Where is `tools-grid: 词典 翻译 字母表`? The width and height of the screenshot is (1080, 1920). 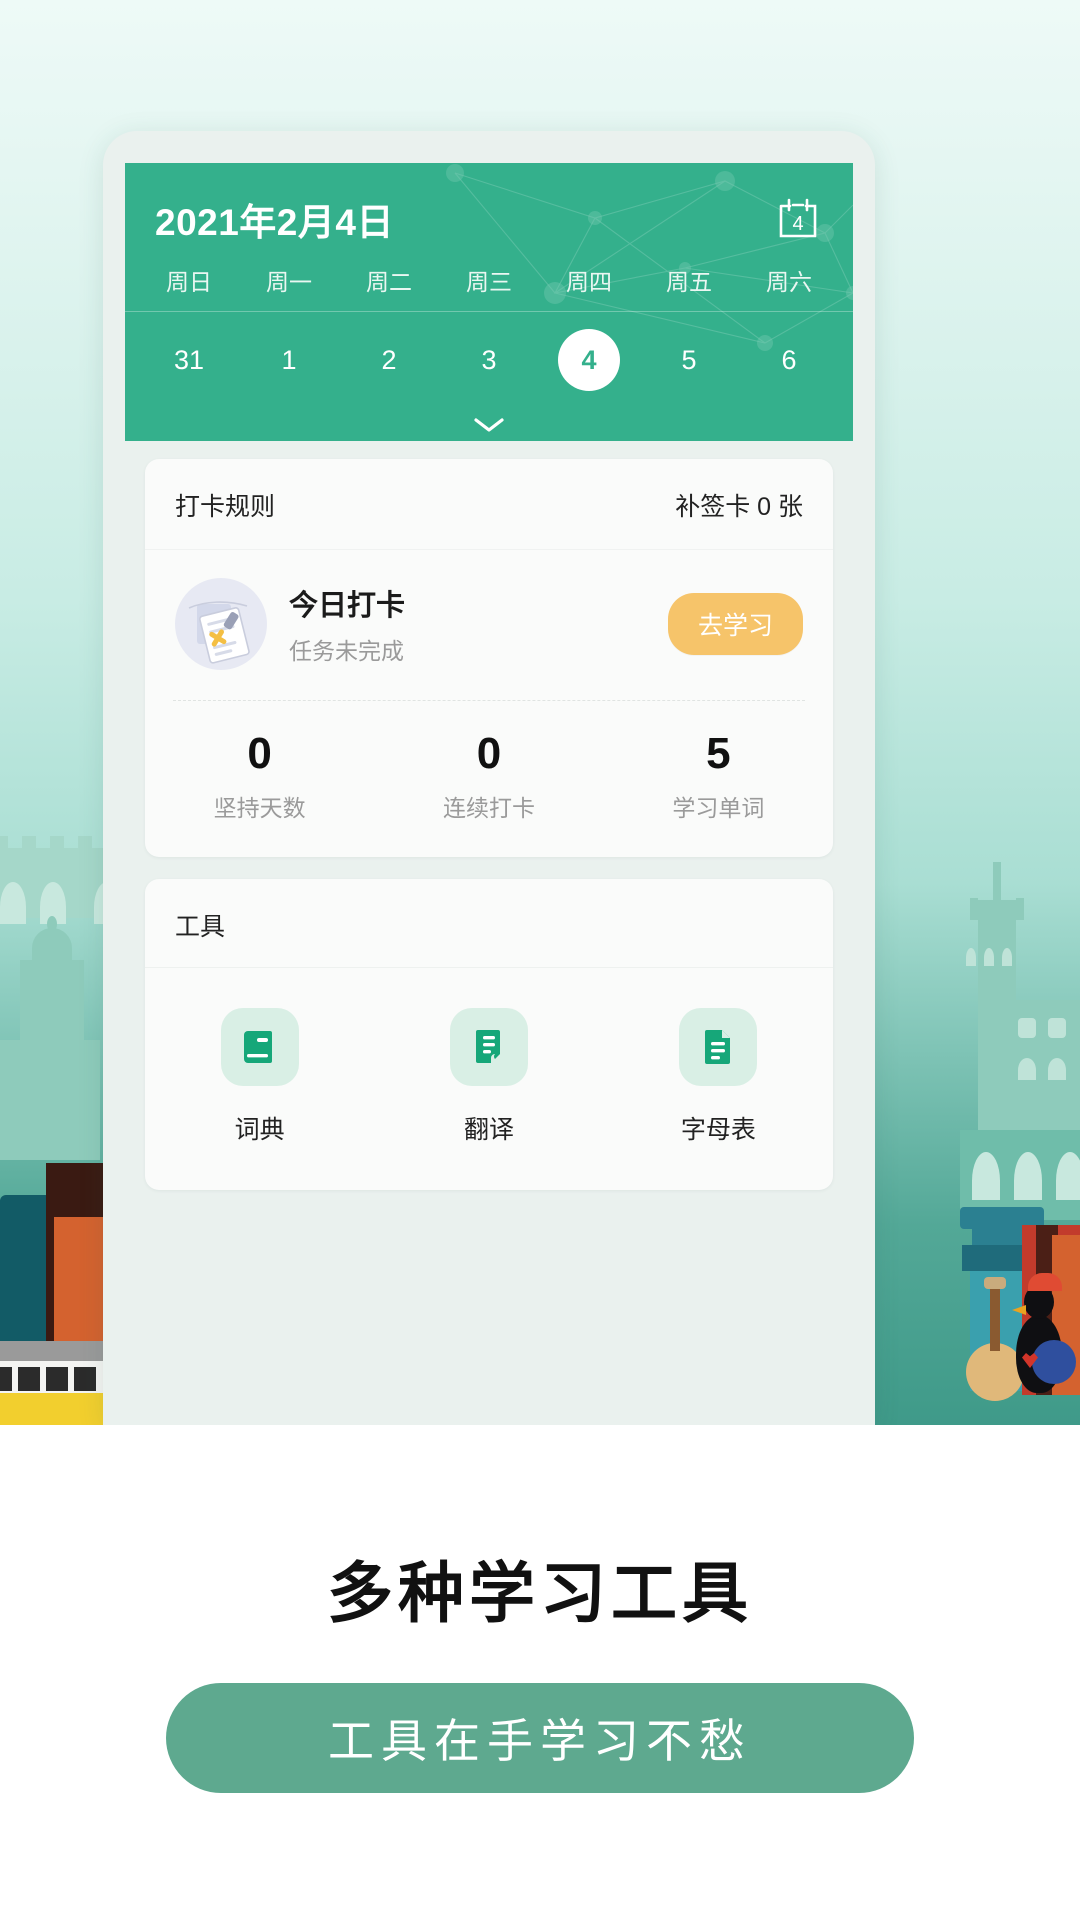 tools-grid: 词典 翻译 字母表 is located at coordinates (489, 1079).